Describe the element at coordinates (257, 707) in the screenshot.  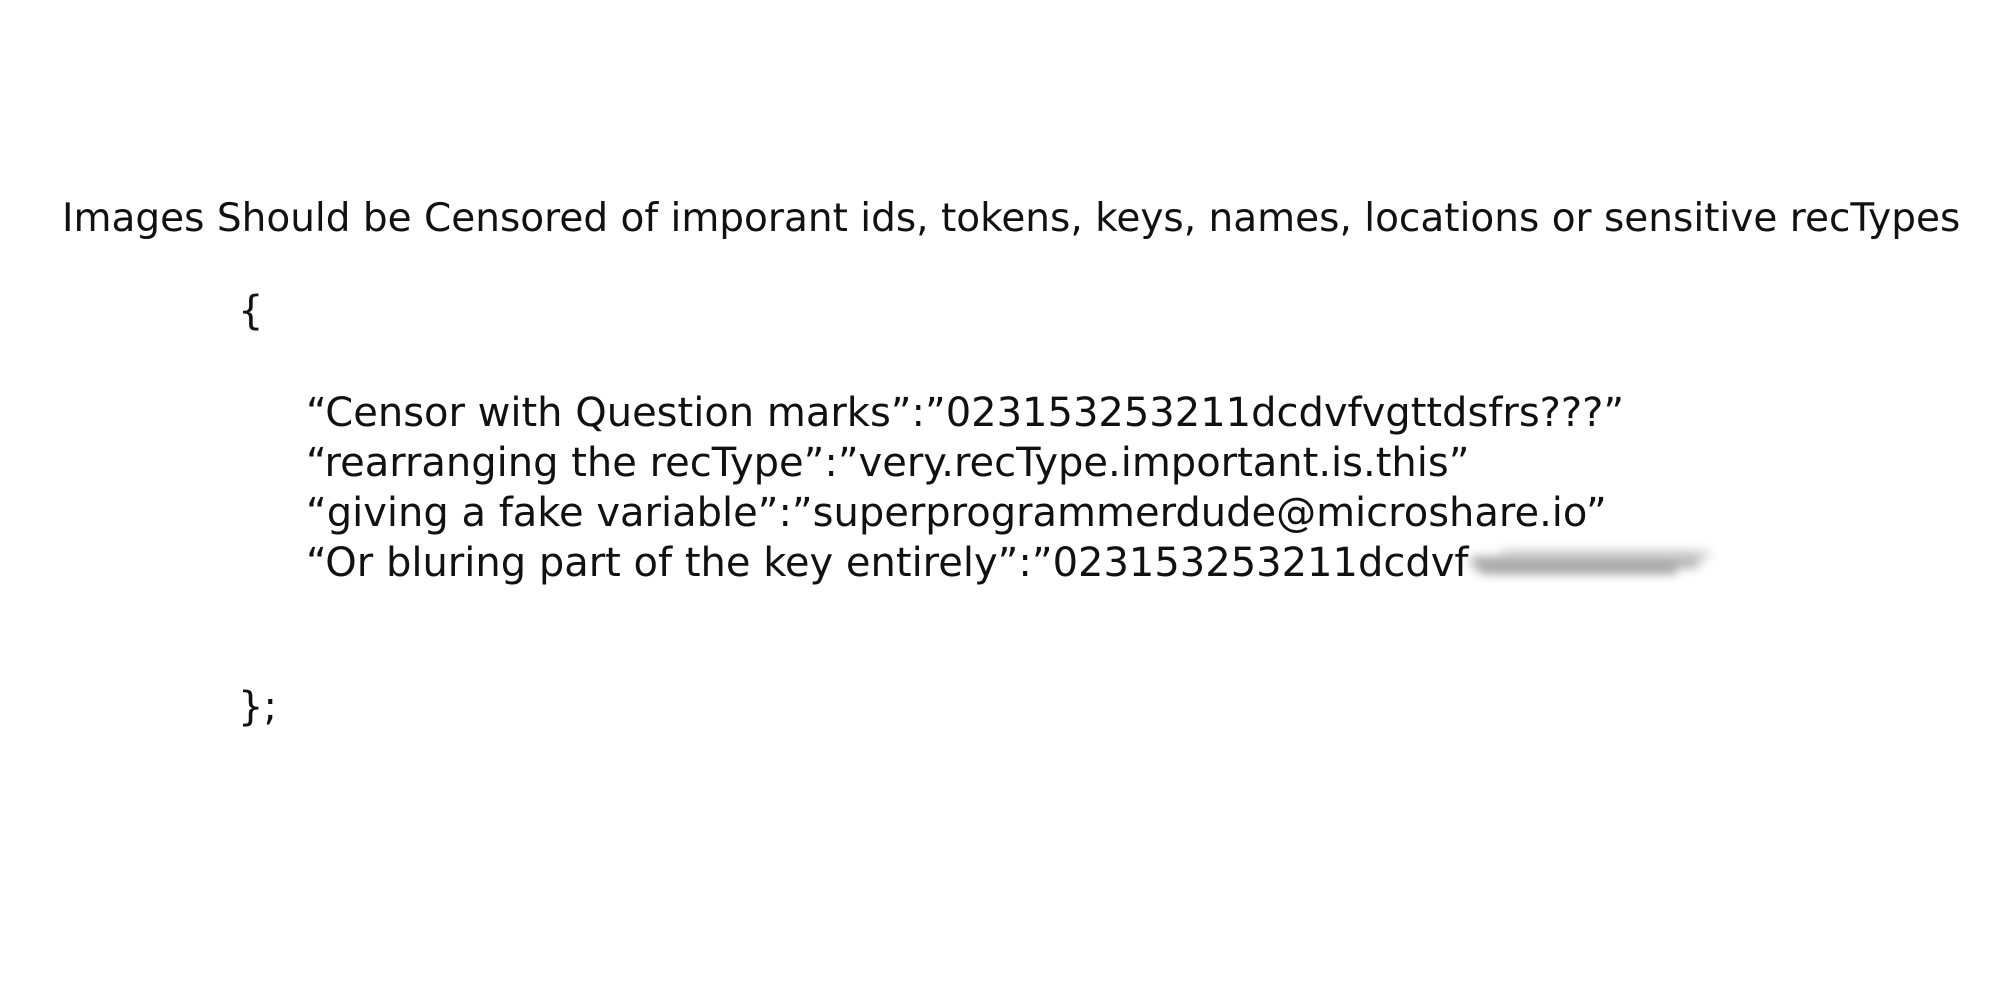
I see `closing-brace: };` at that location.